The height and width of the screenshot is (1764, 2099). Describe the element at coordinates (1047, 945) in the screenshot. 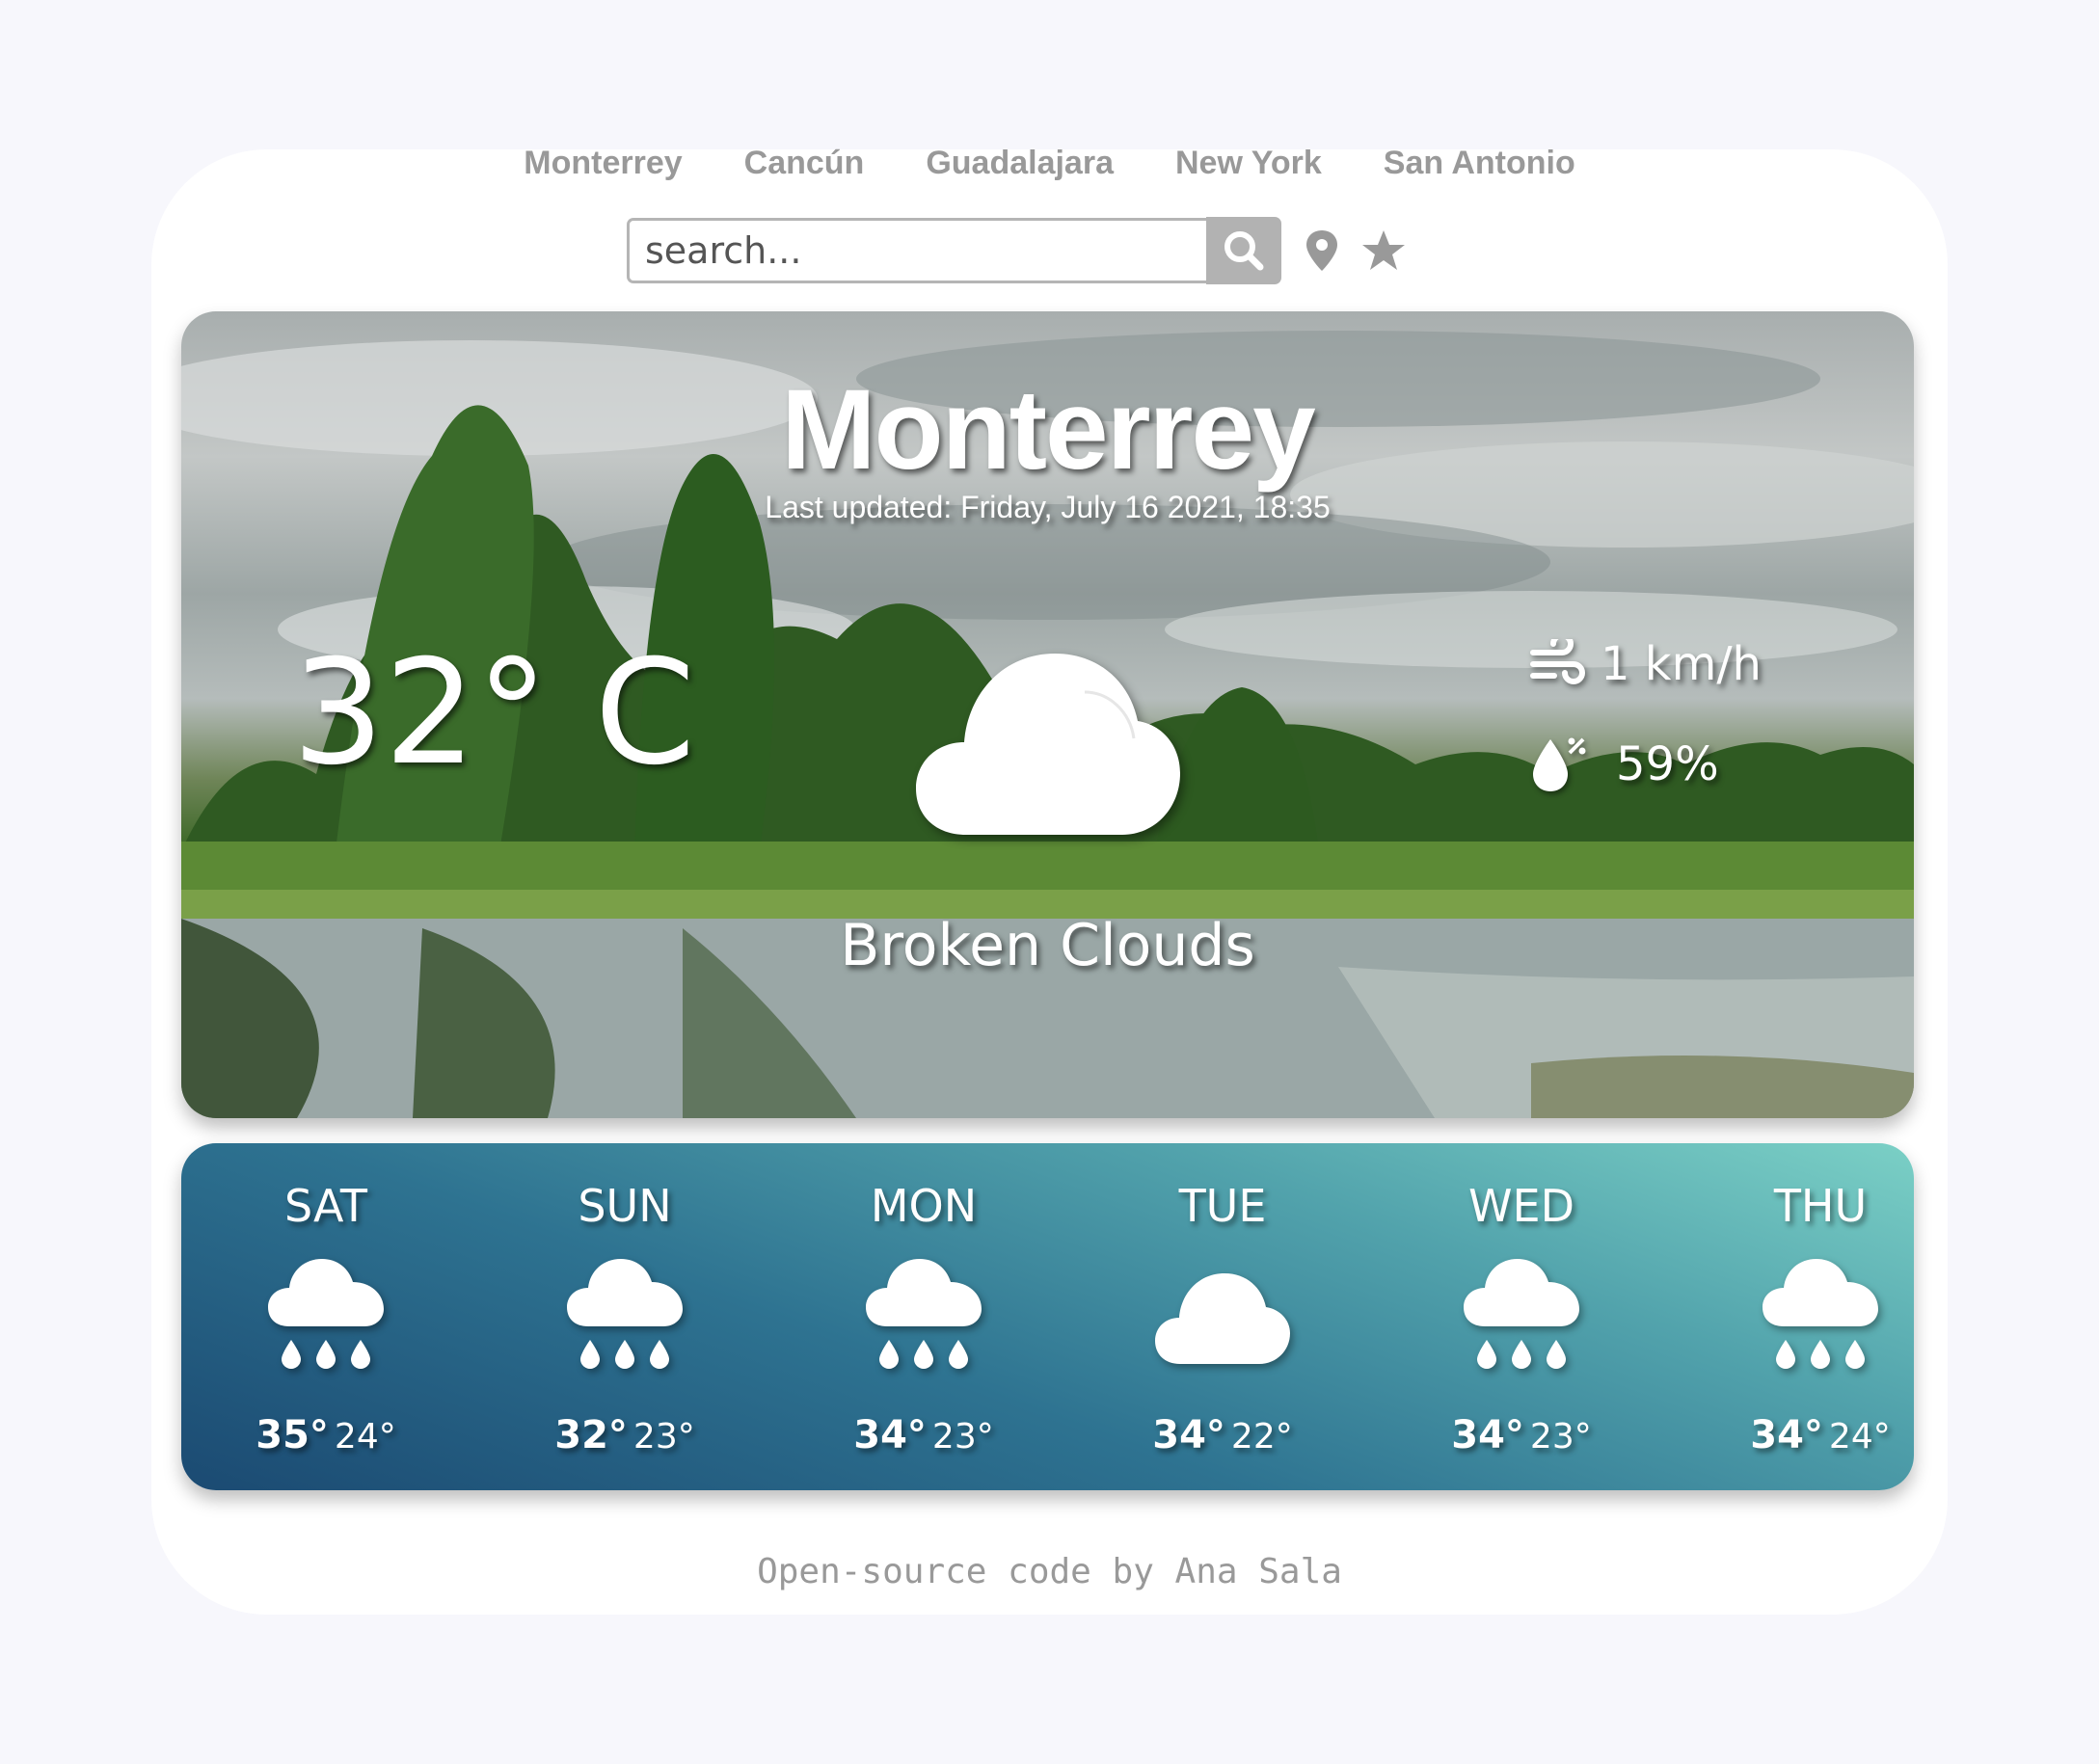

I see `weather-description: Broken Clouds` at that location.